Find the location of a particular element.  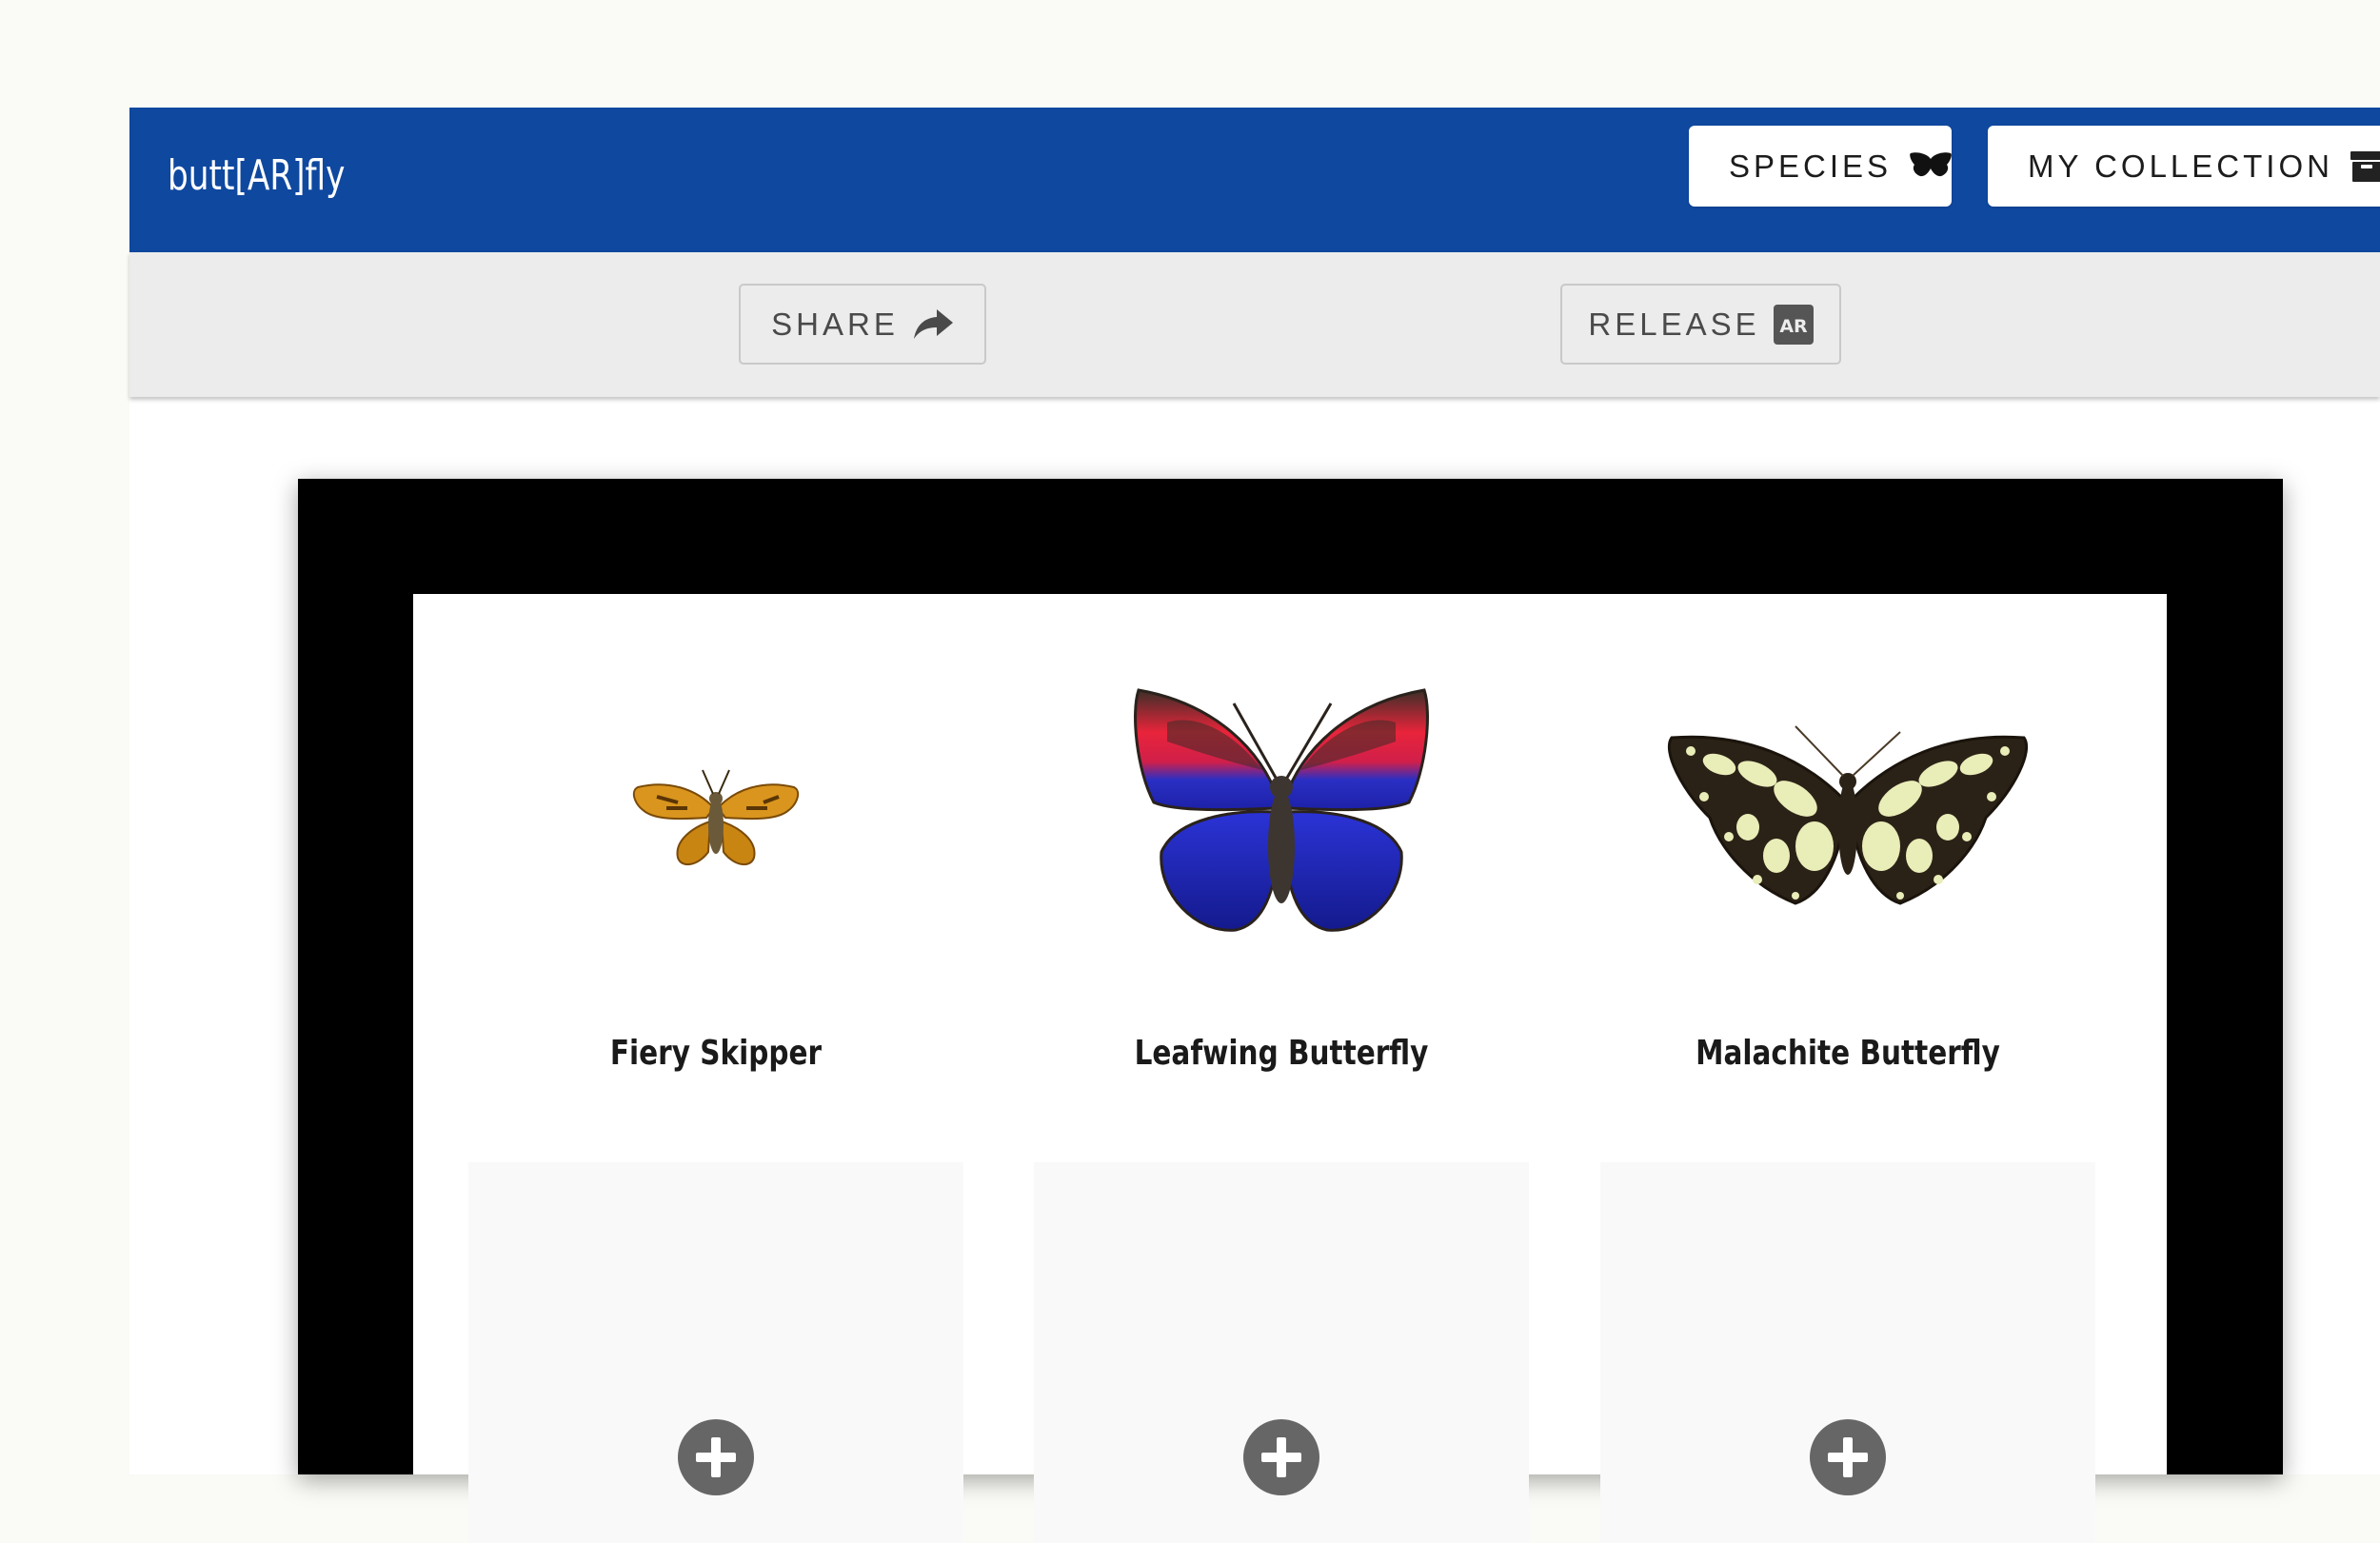

release-button: RELEASE AR is located at coordinates (1700, 324).